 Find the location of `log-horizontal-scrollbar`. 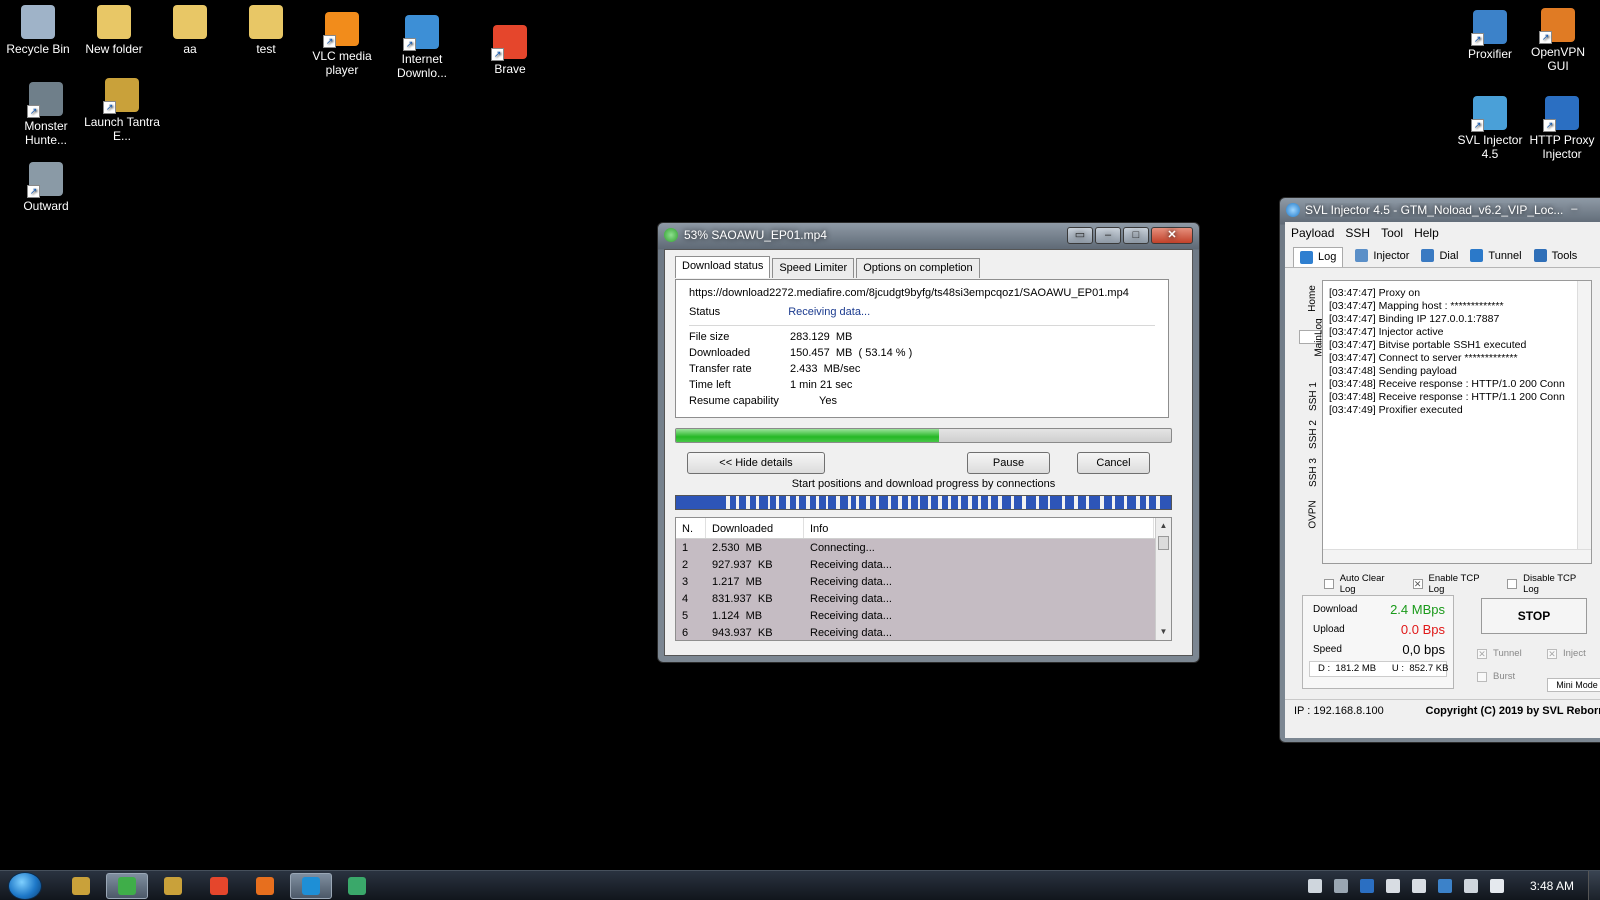

log-horizontal-scrollbar is located at coordinates (1457, 556).